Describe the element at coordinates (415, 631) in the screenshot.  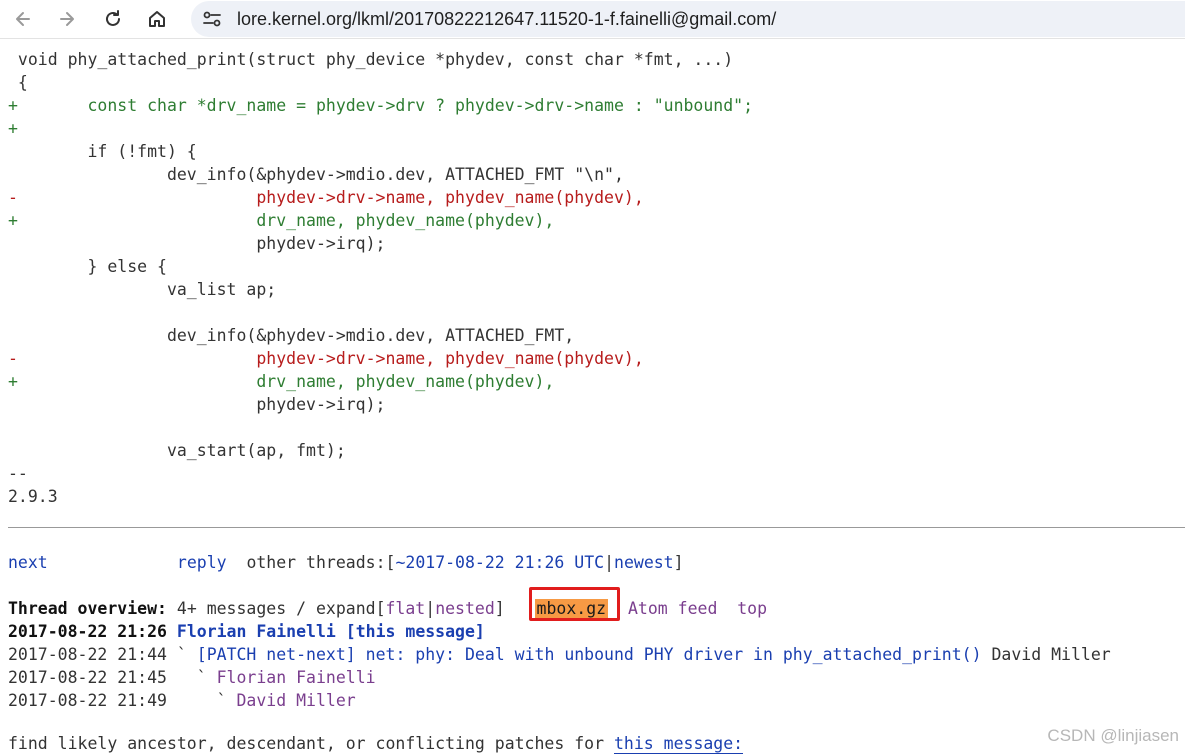
I see `thread-subject-link: [this message]` at that location.